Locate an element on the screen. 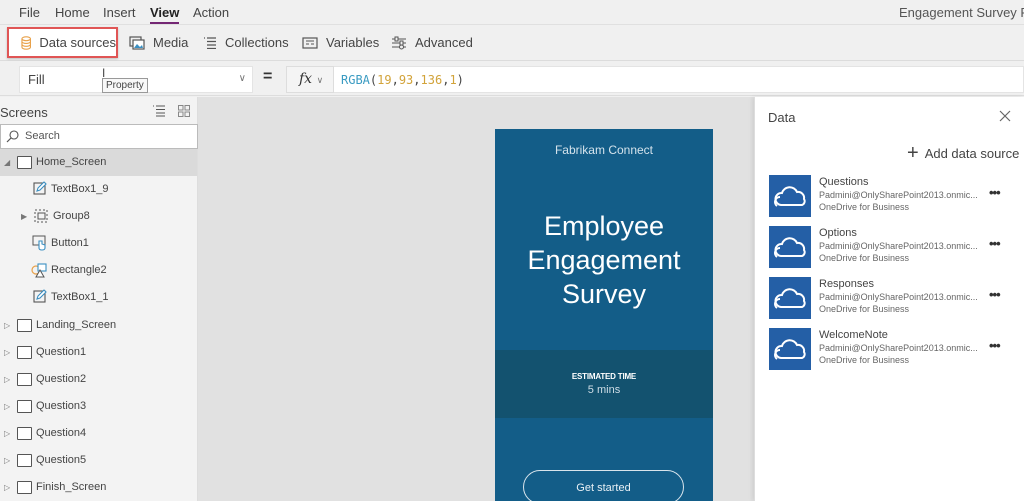  data-source-name: WelcomeNote is located at coordinates (853, 335).